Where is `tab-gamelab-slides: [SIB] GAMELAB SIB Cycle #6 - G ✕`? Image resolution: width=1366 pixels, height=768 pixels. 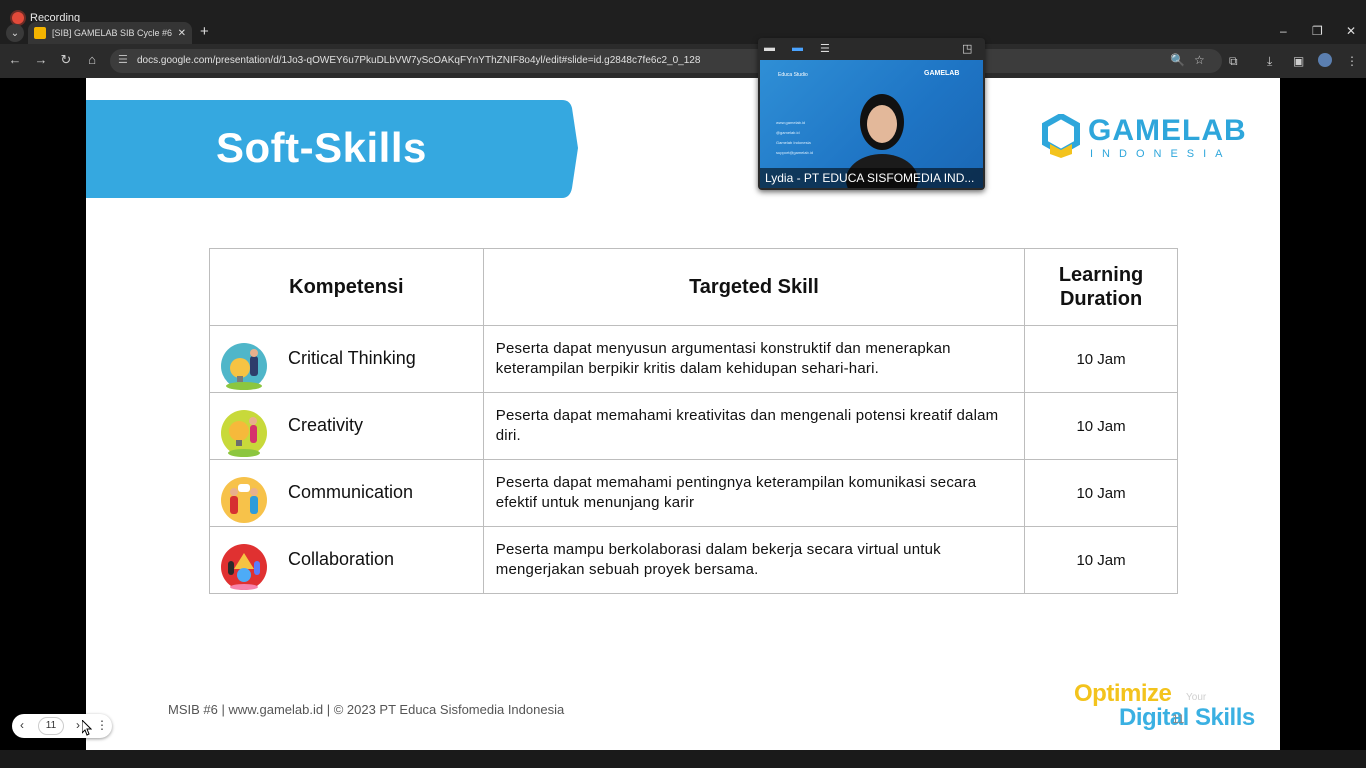 tab-gamelab-slides: [SIB] GAMELAB SIB Cycle #6 - G ✕ is located at coordinates (110, 33).